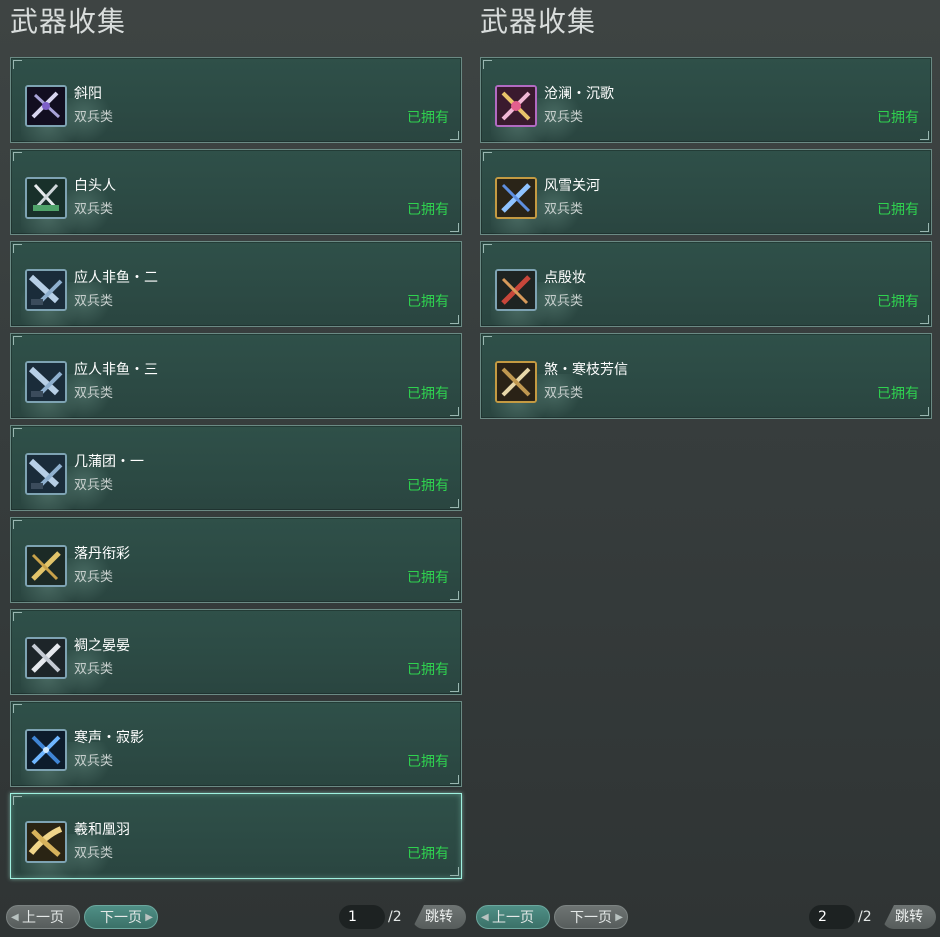 Image resolution: width=940 pixels, height=937 pixels. I want to click on weapon-name: 落丹衔彩, so click(102, 554).